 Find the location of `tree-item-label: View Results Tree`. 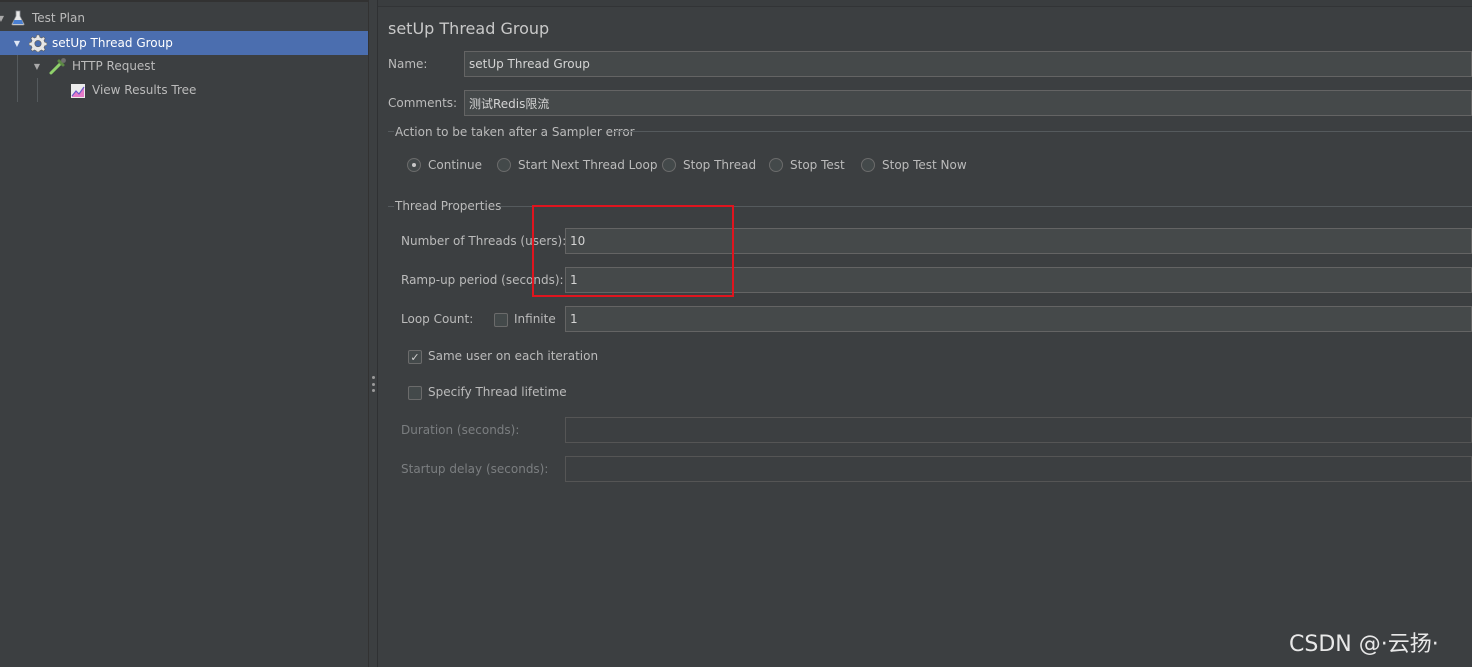

tree-item-label: View Results Tree is located at coordinates (144, 90).